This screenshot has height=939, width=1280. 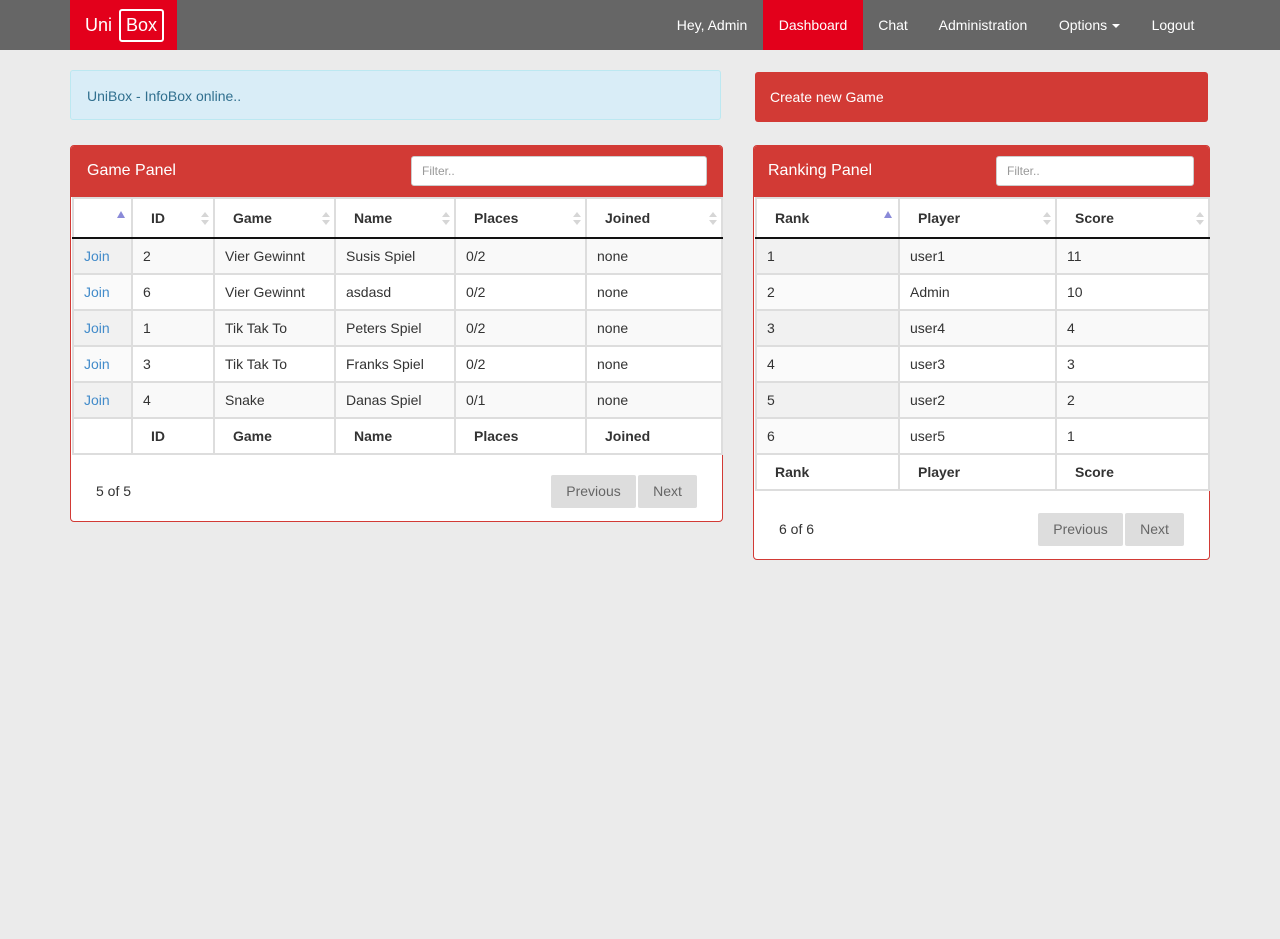 What do you see at coordinates (395, 95) in the screenshot?
I see `info-alert: UniBox - InfoBox online..` at bounding box center [395, 95].